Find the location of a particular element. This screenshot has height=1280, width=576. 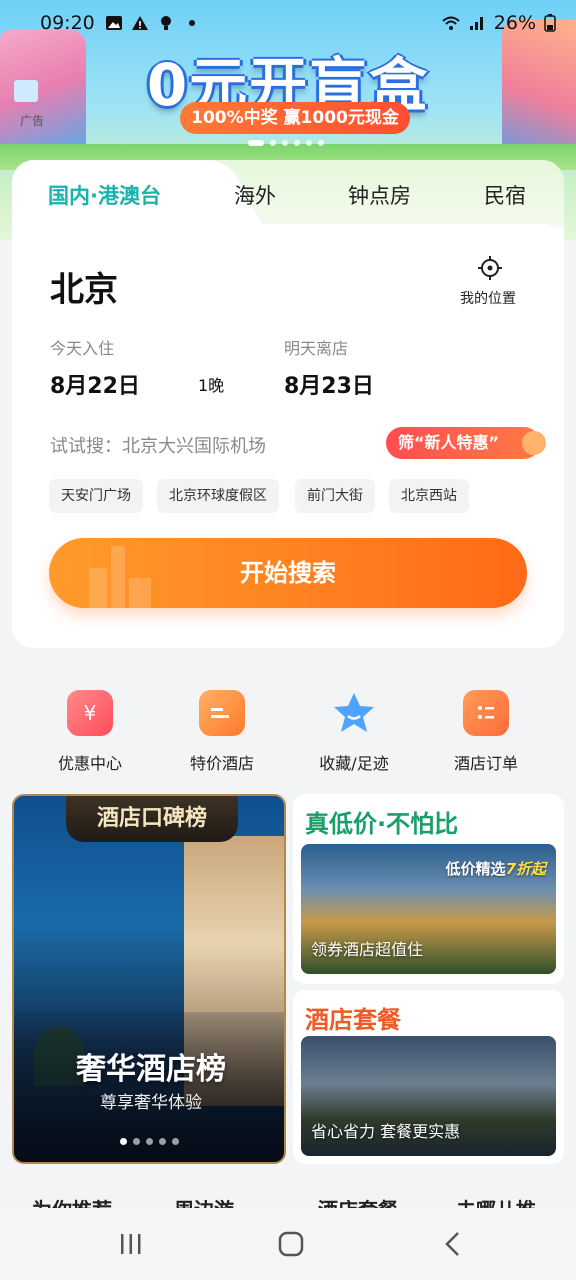

banner-pagination is located at coordinates (286, 143).